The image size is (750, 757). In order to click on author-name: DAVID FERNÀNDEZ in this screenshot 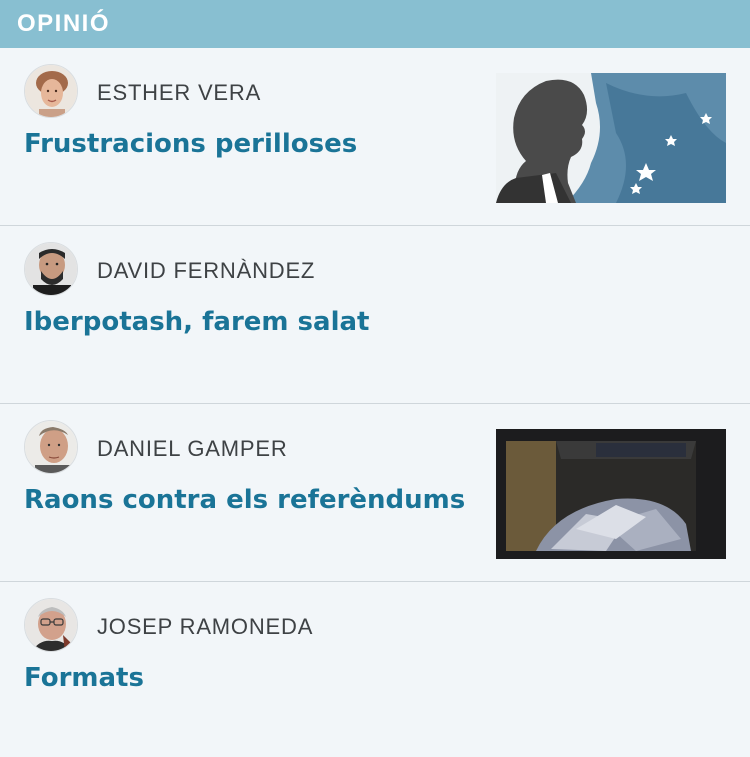, I will do `click(206, 271)`.